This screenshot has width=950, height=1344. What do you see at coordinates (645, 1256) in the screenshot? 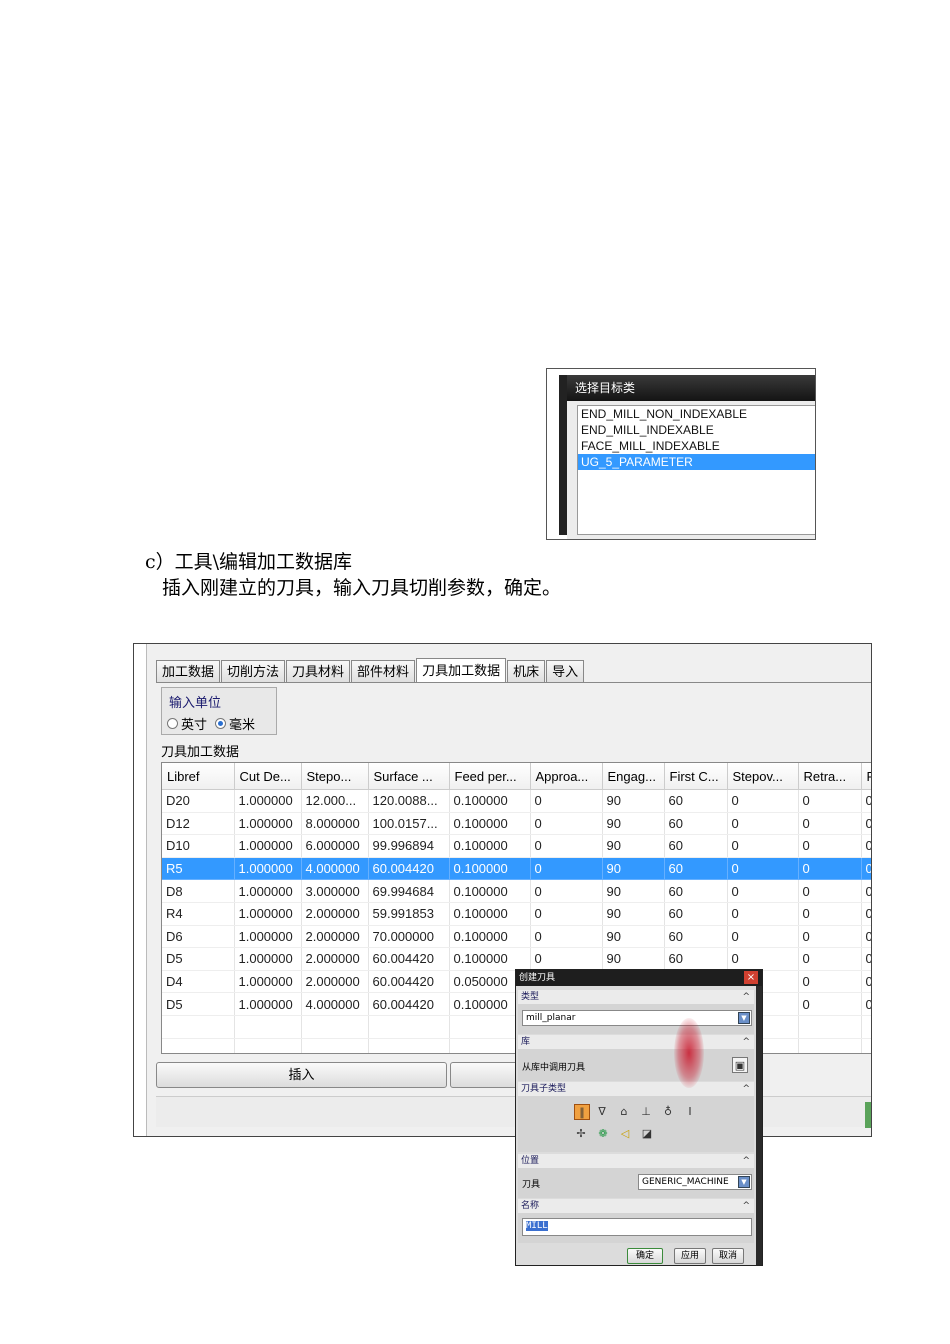
I see `ok-button: 确定` at bounding box center [645, 1256].